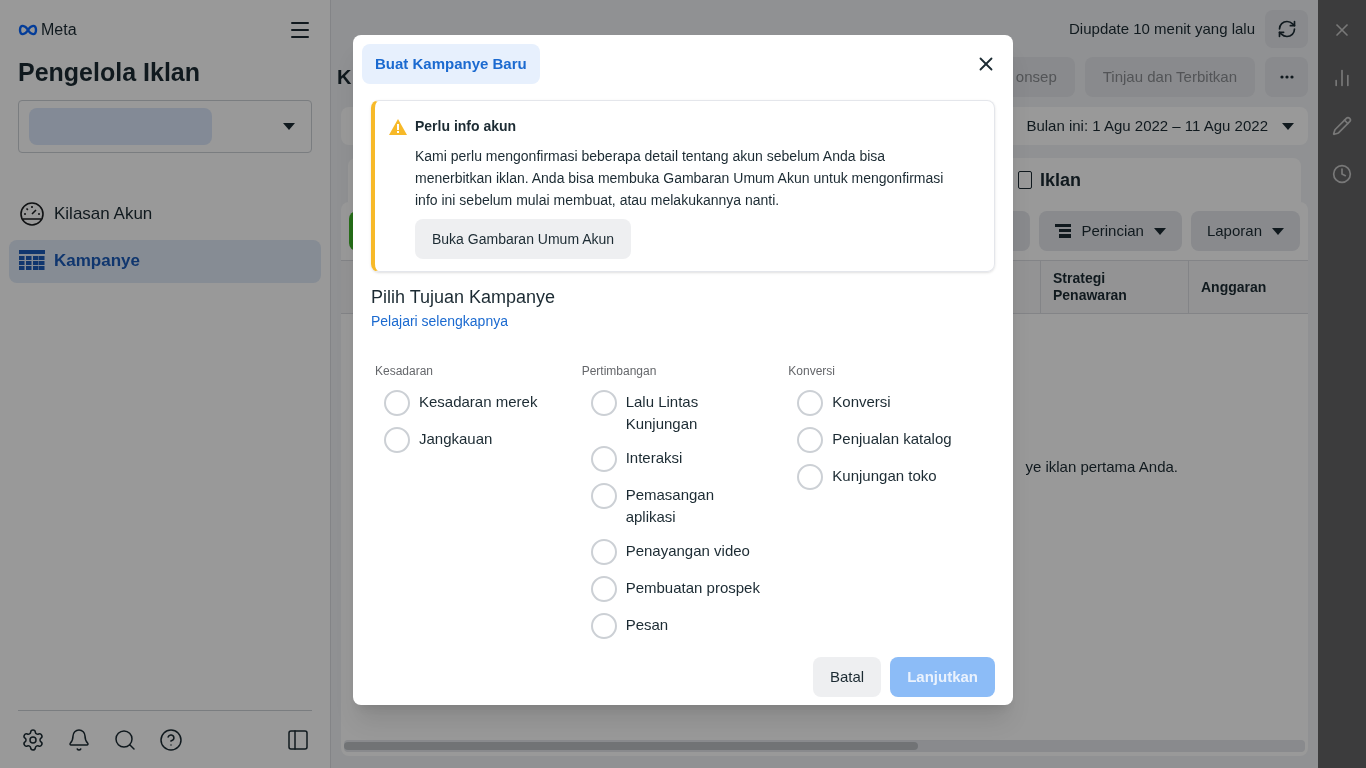 The width and height of the screenshot is (1366, 768). Describe the element at coordinates (32, 214) in the screenshot. I see `gauge-icon` at that location.